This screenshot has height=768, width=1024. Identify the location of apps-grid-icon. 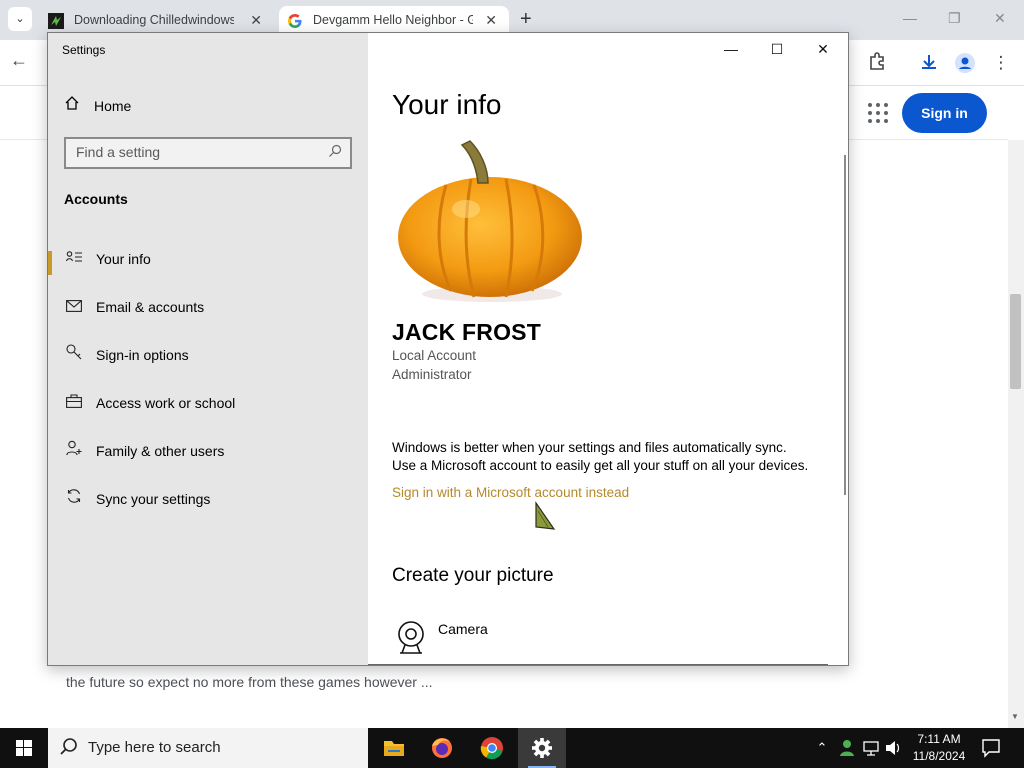
(878, 113).